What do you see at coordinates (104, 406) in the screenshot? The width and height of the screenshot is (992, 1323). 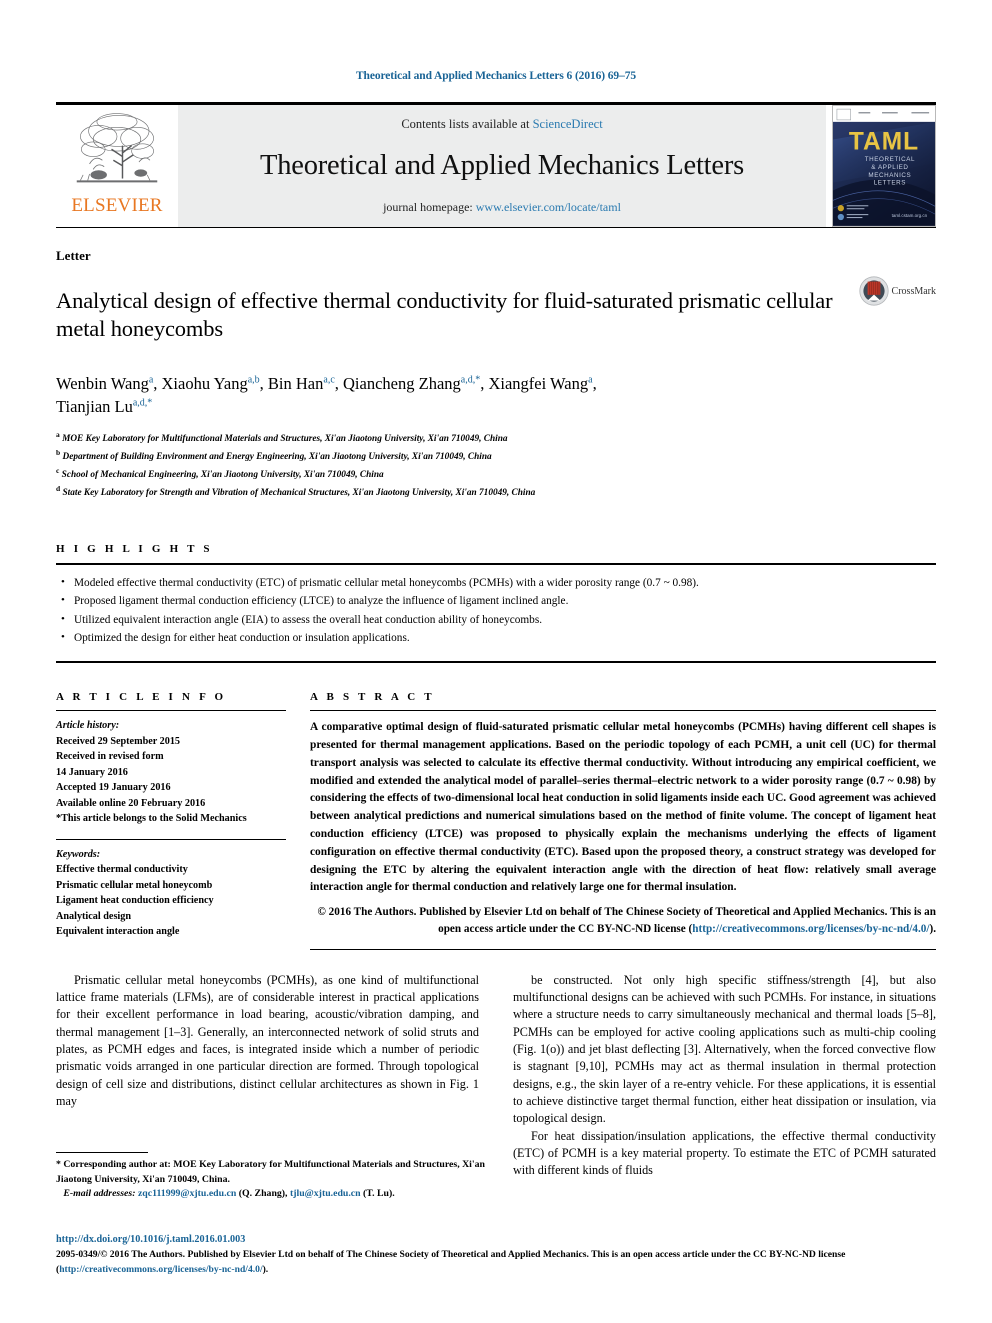 I see `author-line-2: Tianjian Lua,d,*` at bounding box center [104, 406].